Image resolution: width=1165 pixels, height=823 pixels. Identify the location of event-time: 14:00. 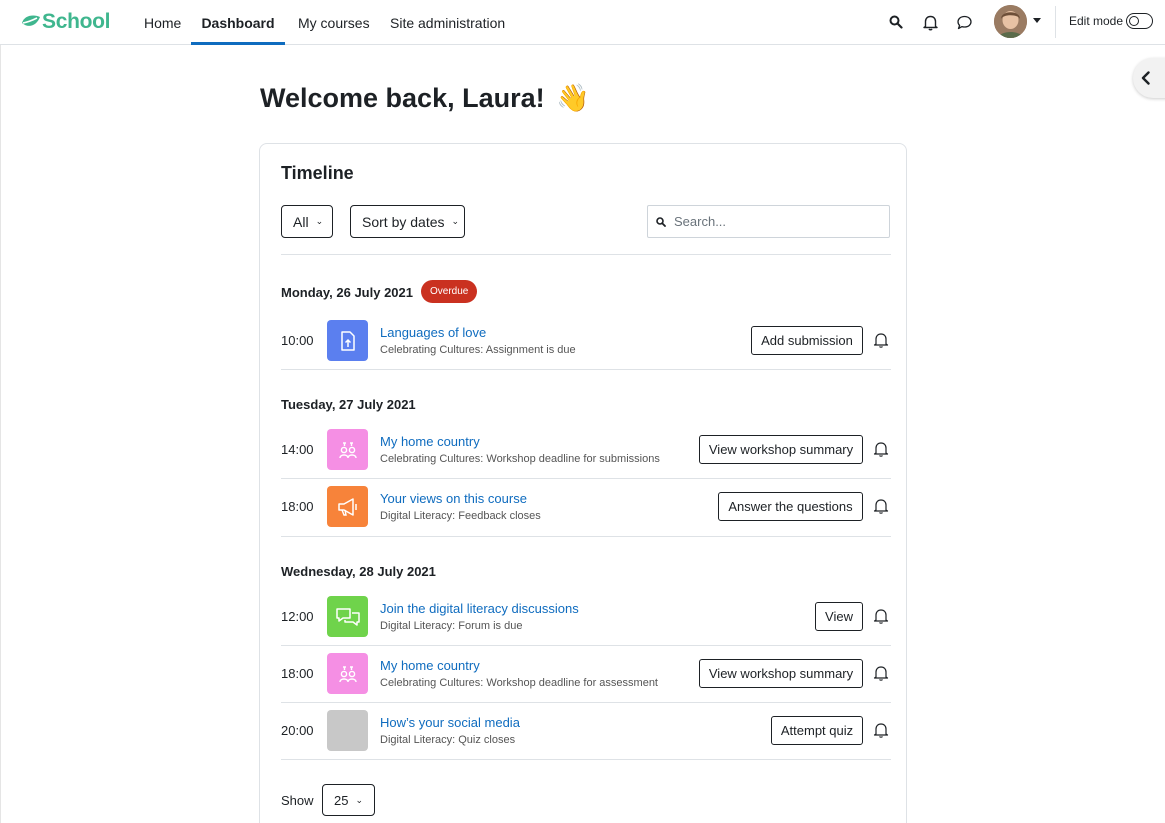
(297, 449).